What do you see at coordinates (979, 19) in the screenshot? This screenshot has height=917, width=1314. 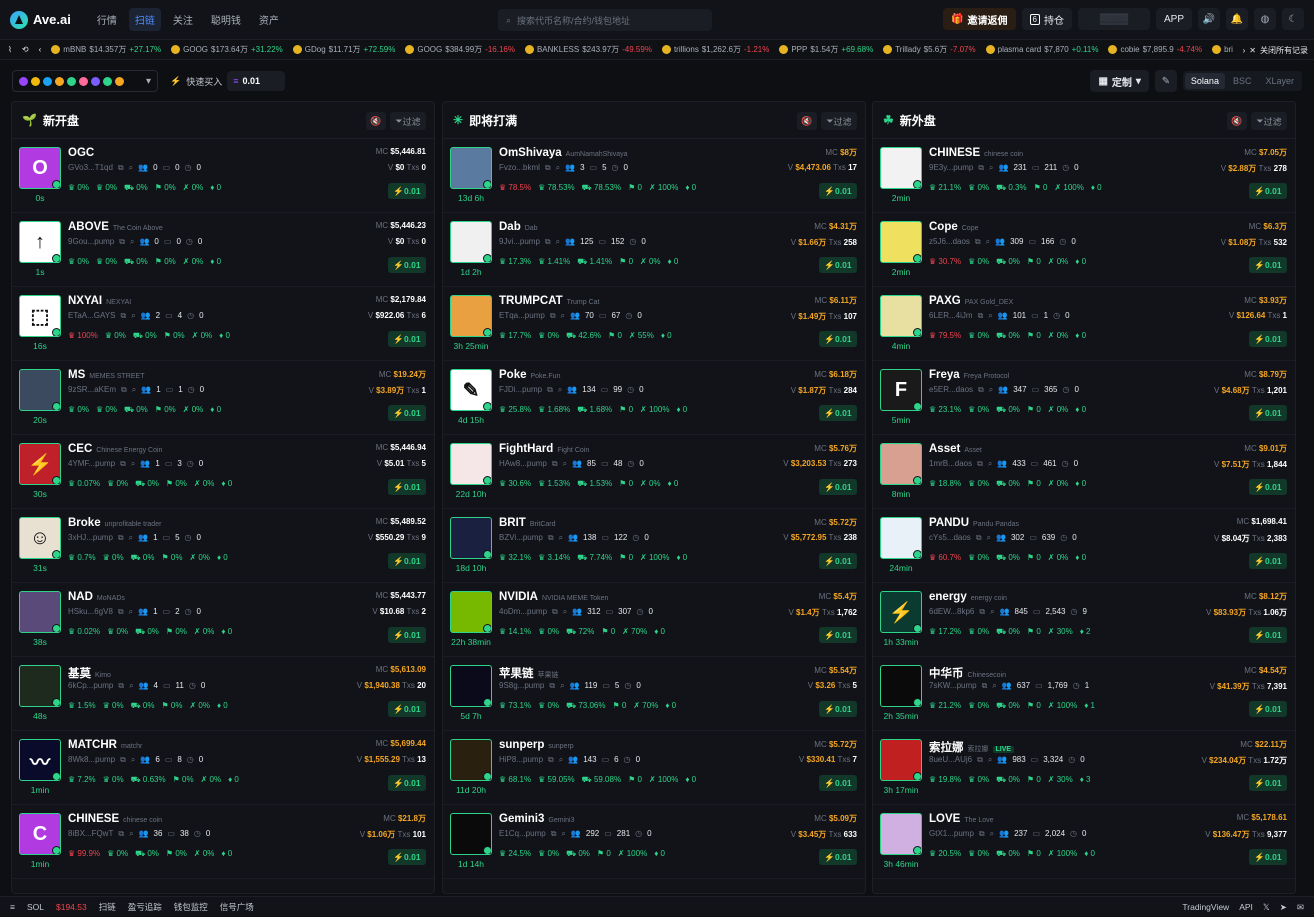 I see `invite-button: 🎁 邀请返佣` at bounding box center [979, 19].